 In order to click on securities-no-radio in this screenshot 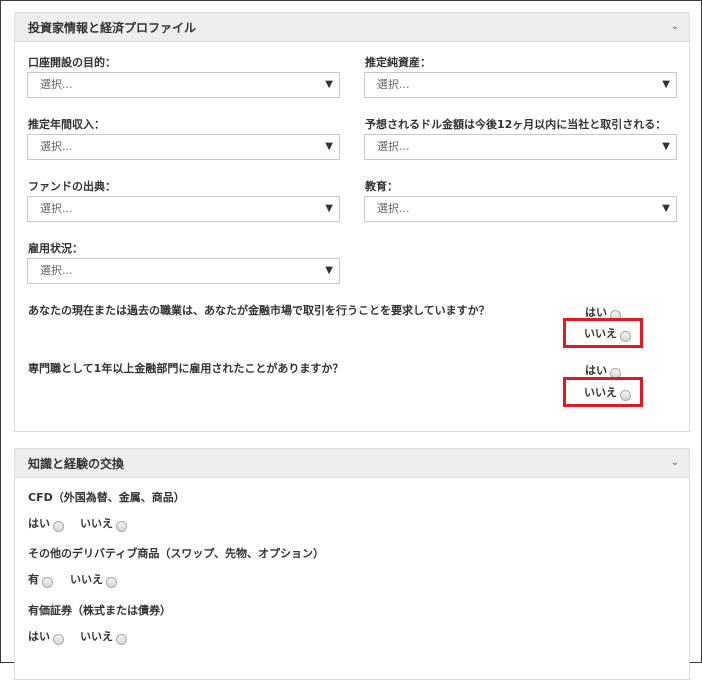, I will do `click(121, 639)`.